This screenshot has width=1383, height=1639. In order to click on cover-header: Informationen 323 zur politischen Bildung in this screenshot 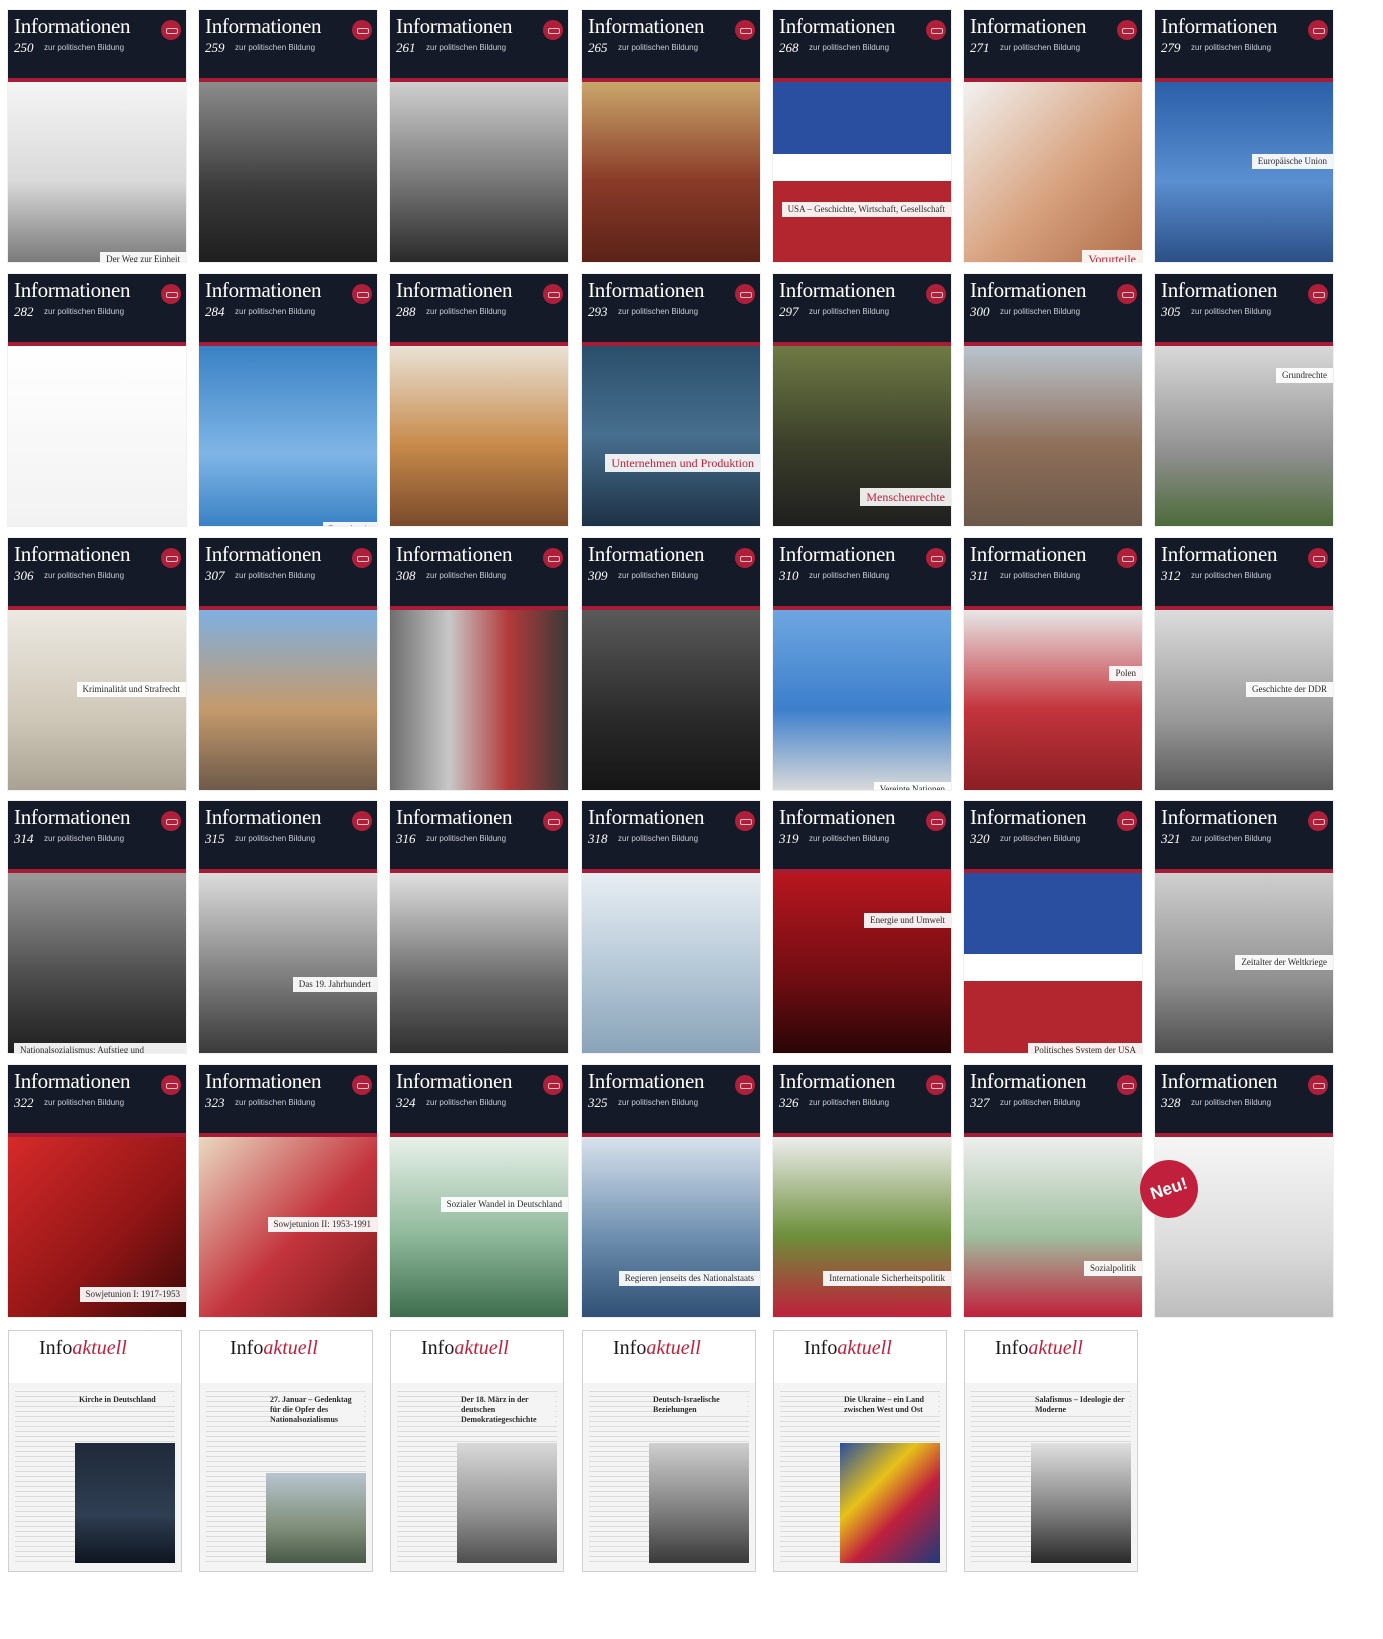, I will do `click(288, 1099)`.